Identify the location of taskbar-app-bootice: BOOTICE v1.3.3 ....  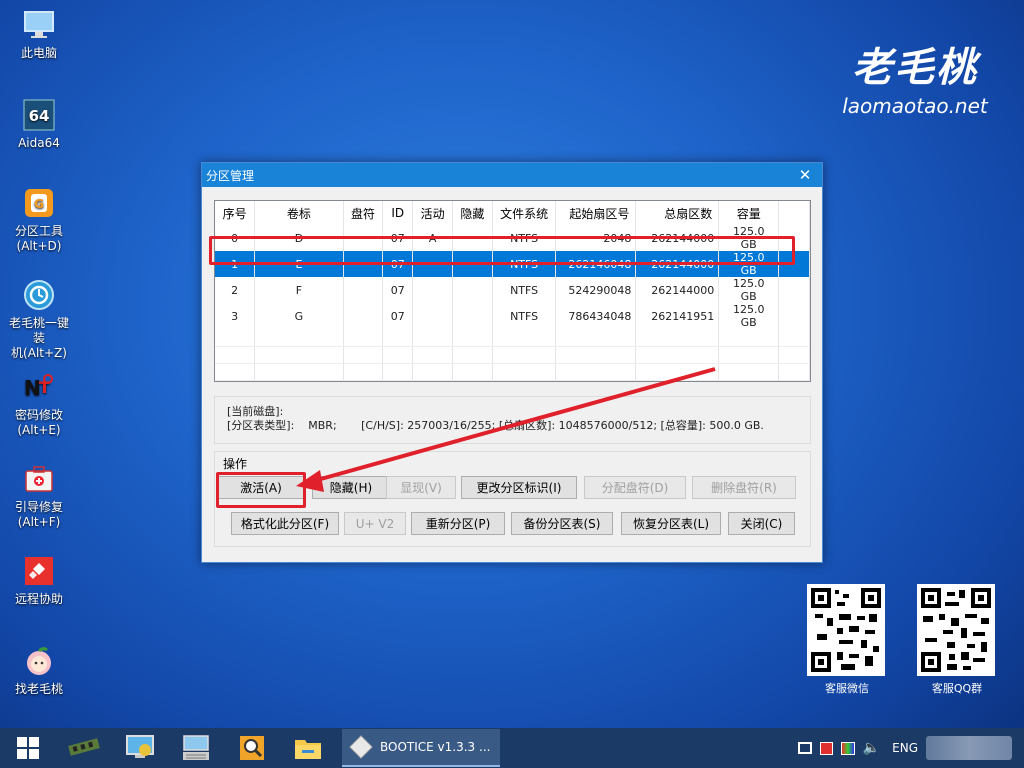
(421, 748).